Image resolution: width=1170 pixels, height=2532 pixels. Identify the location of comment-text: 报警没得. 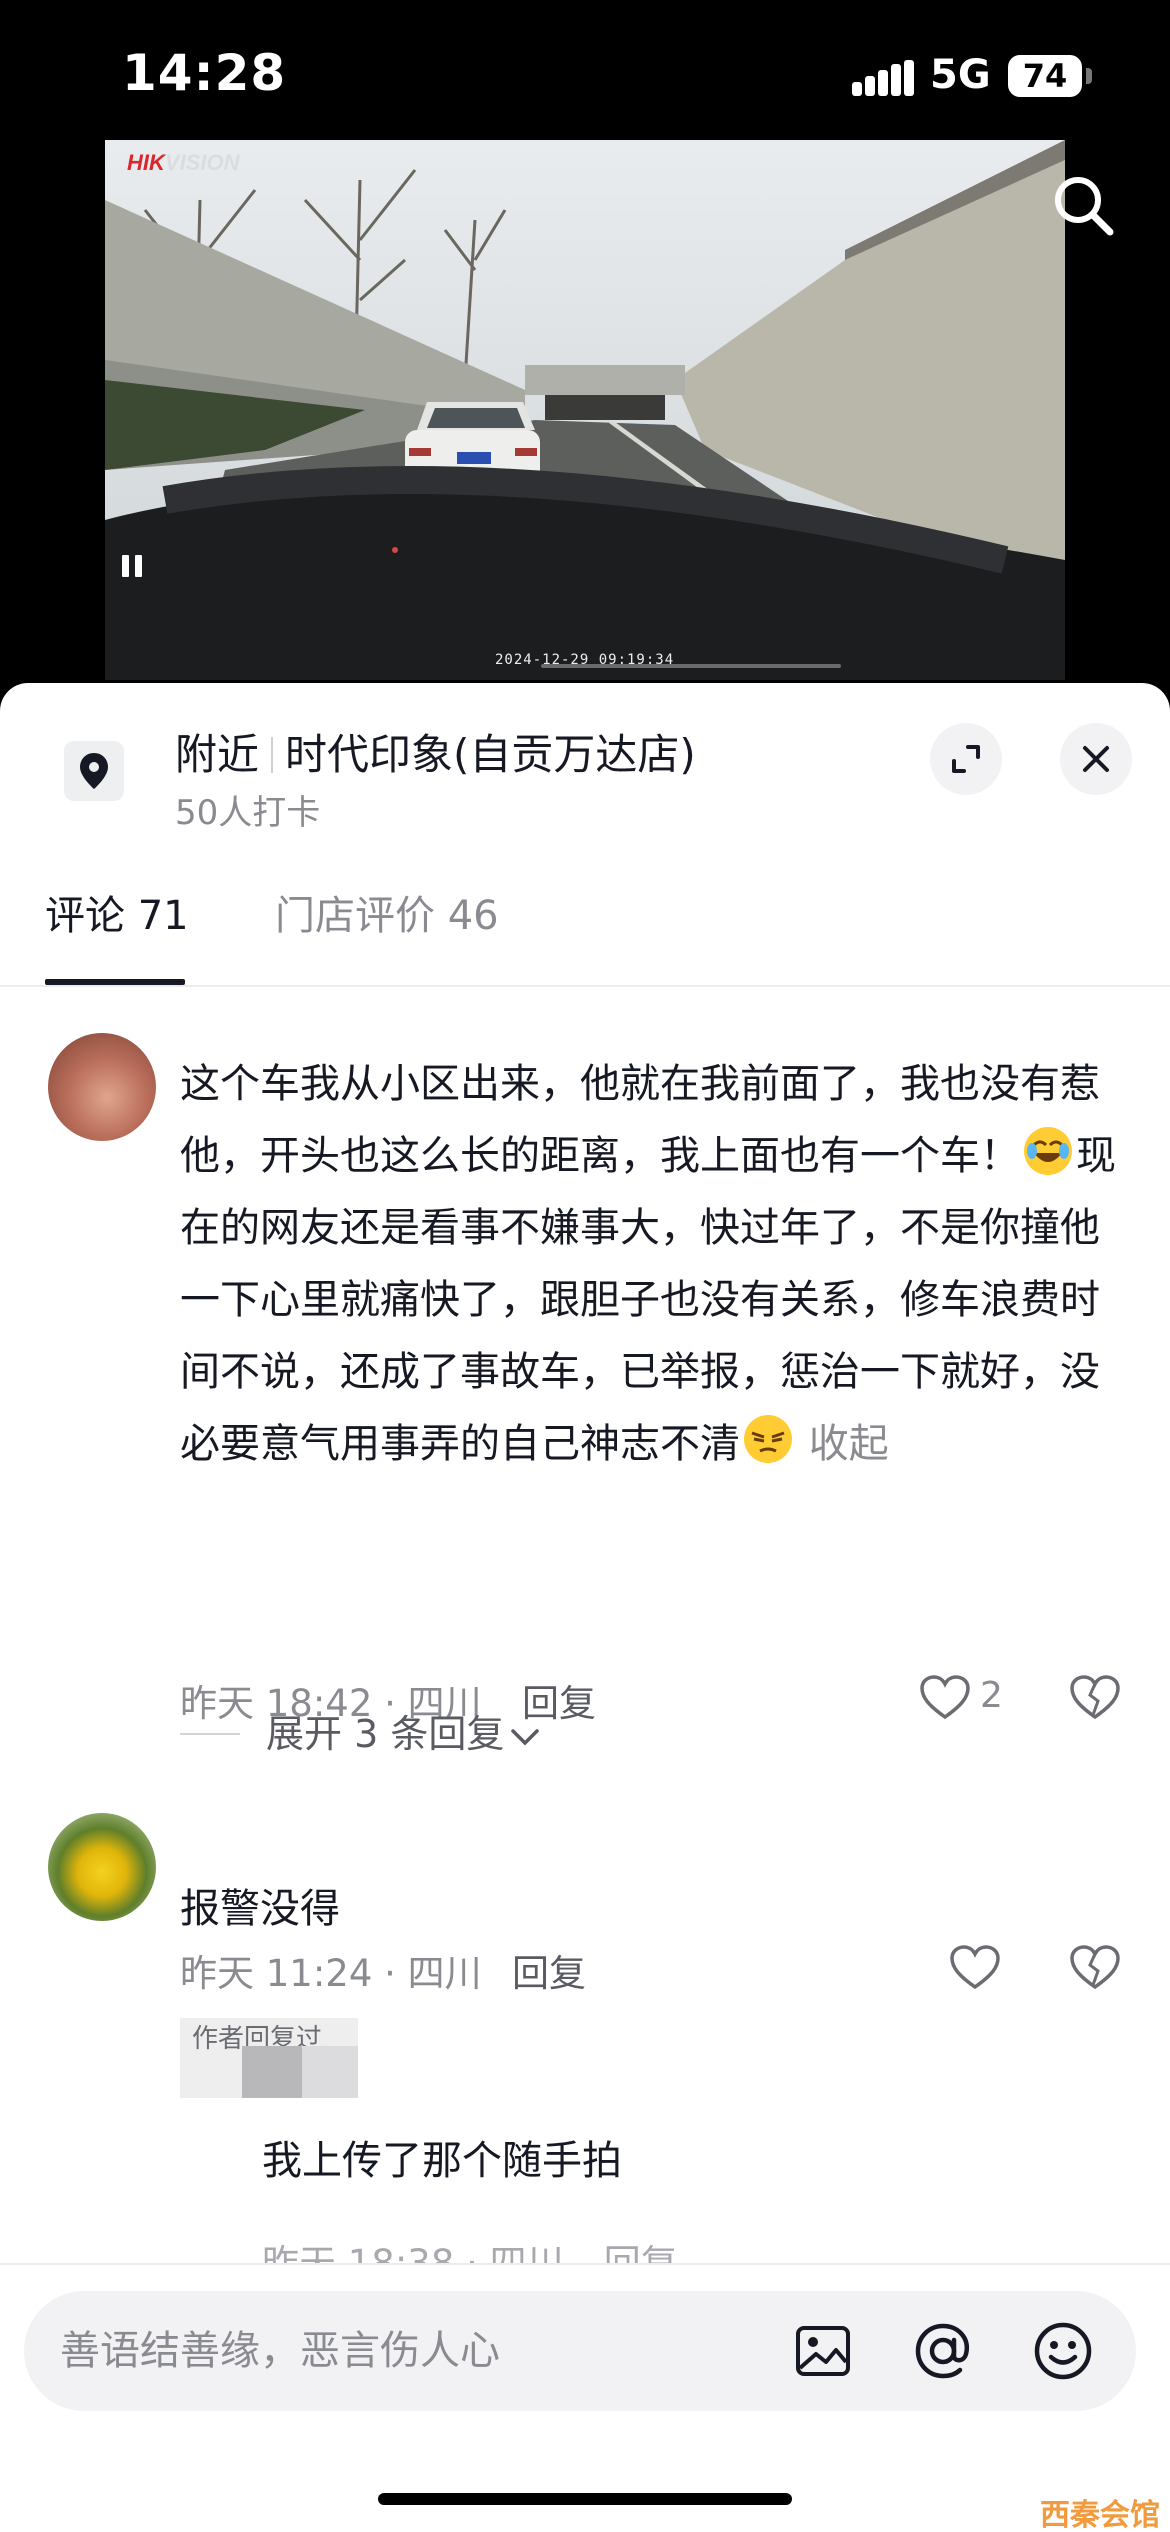
(260, 1909).